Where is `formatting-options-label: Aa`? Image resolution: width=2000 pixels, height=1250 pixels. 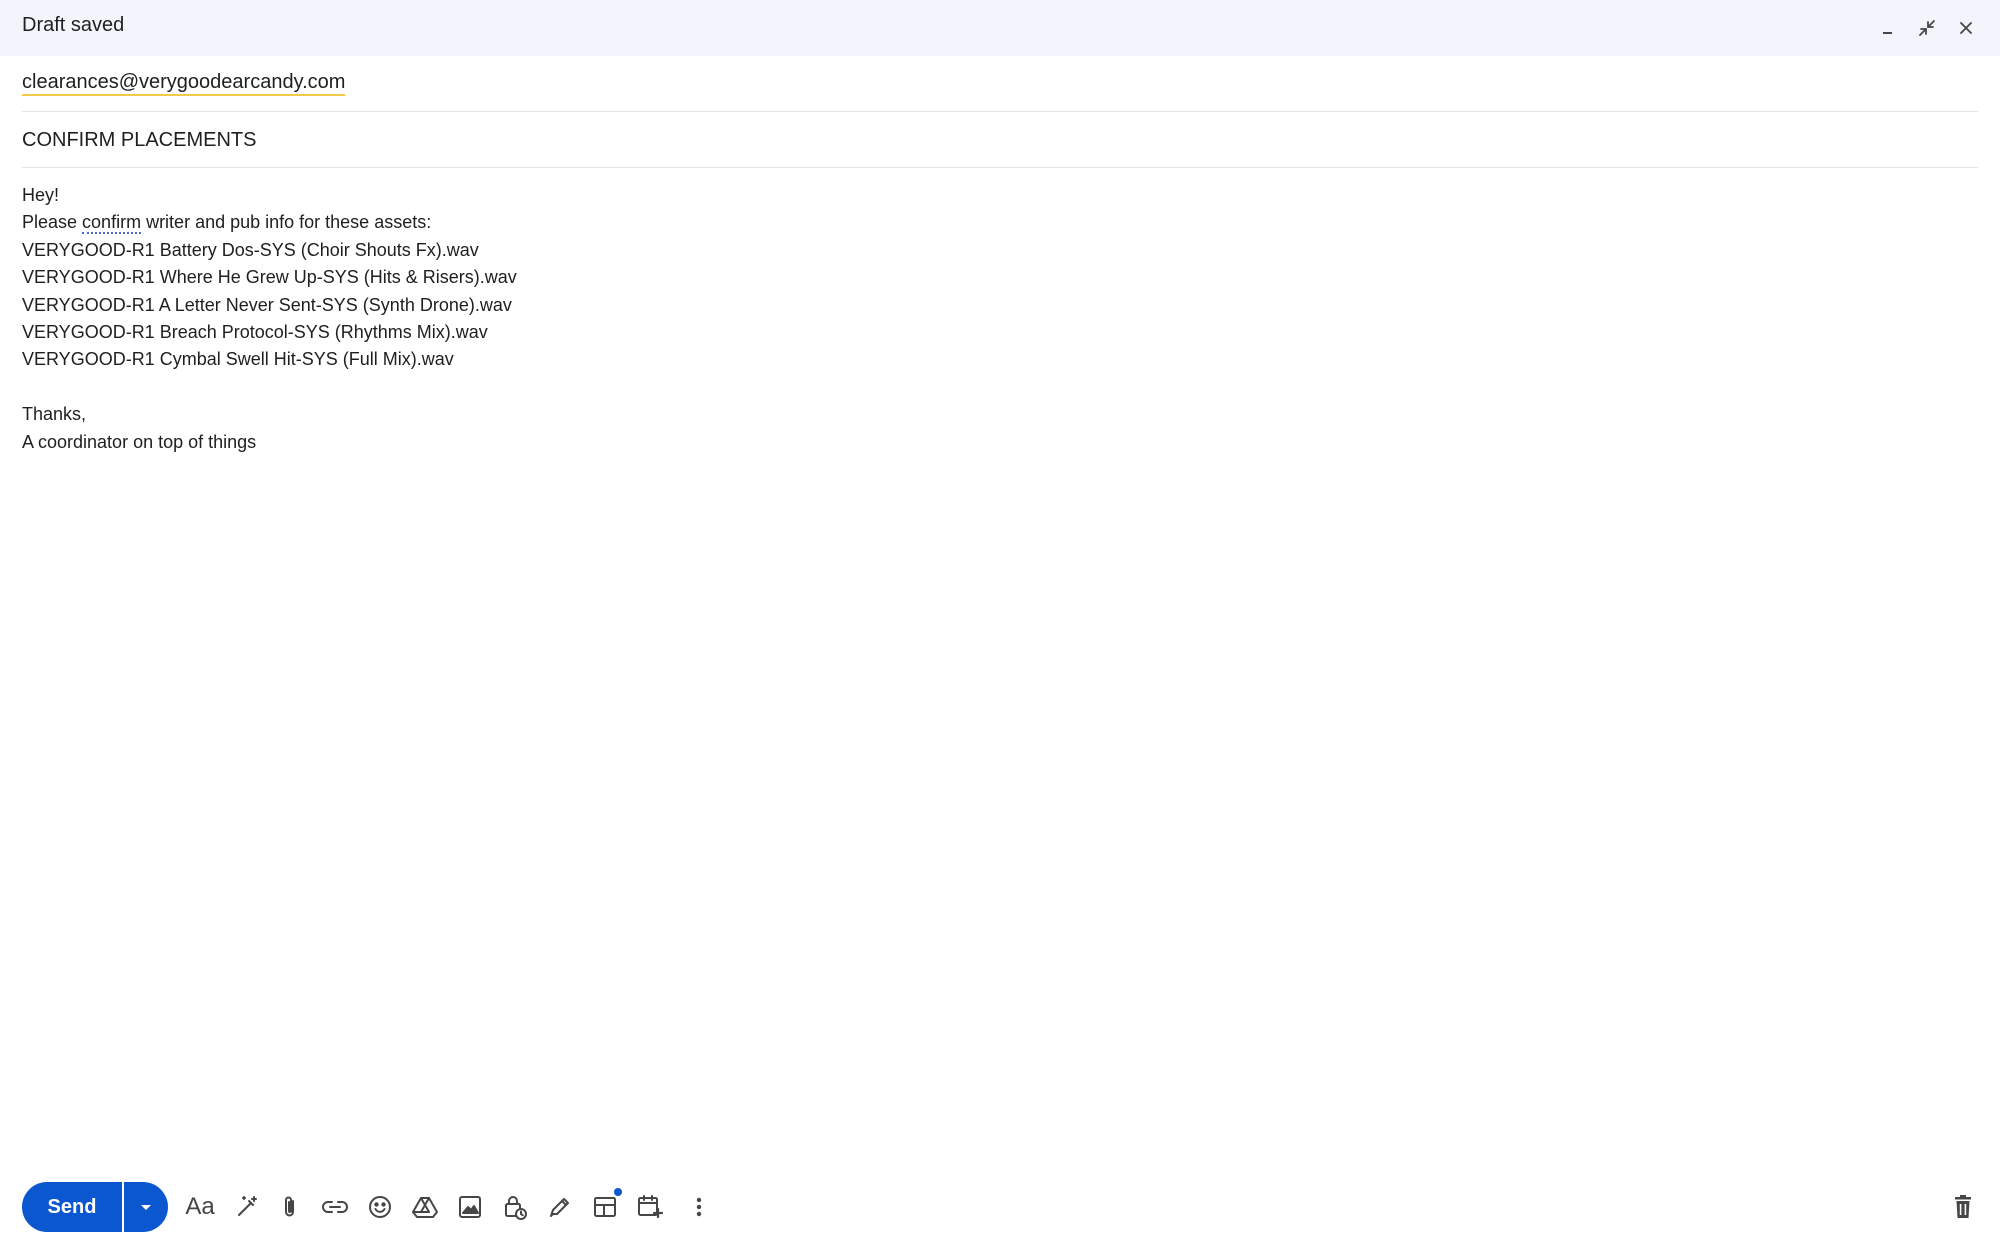
formatting-options-label: Aa is located at coordinates (200, 1206).